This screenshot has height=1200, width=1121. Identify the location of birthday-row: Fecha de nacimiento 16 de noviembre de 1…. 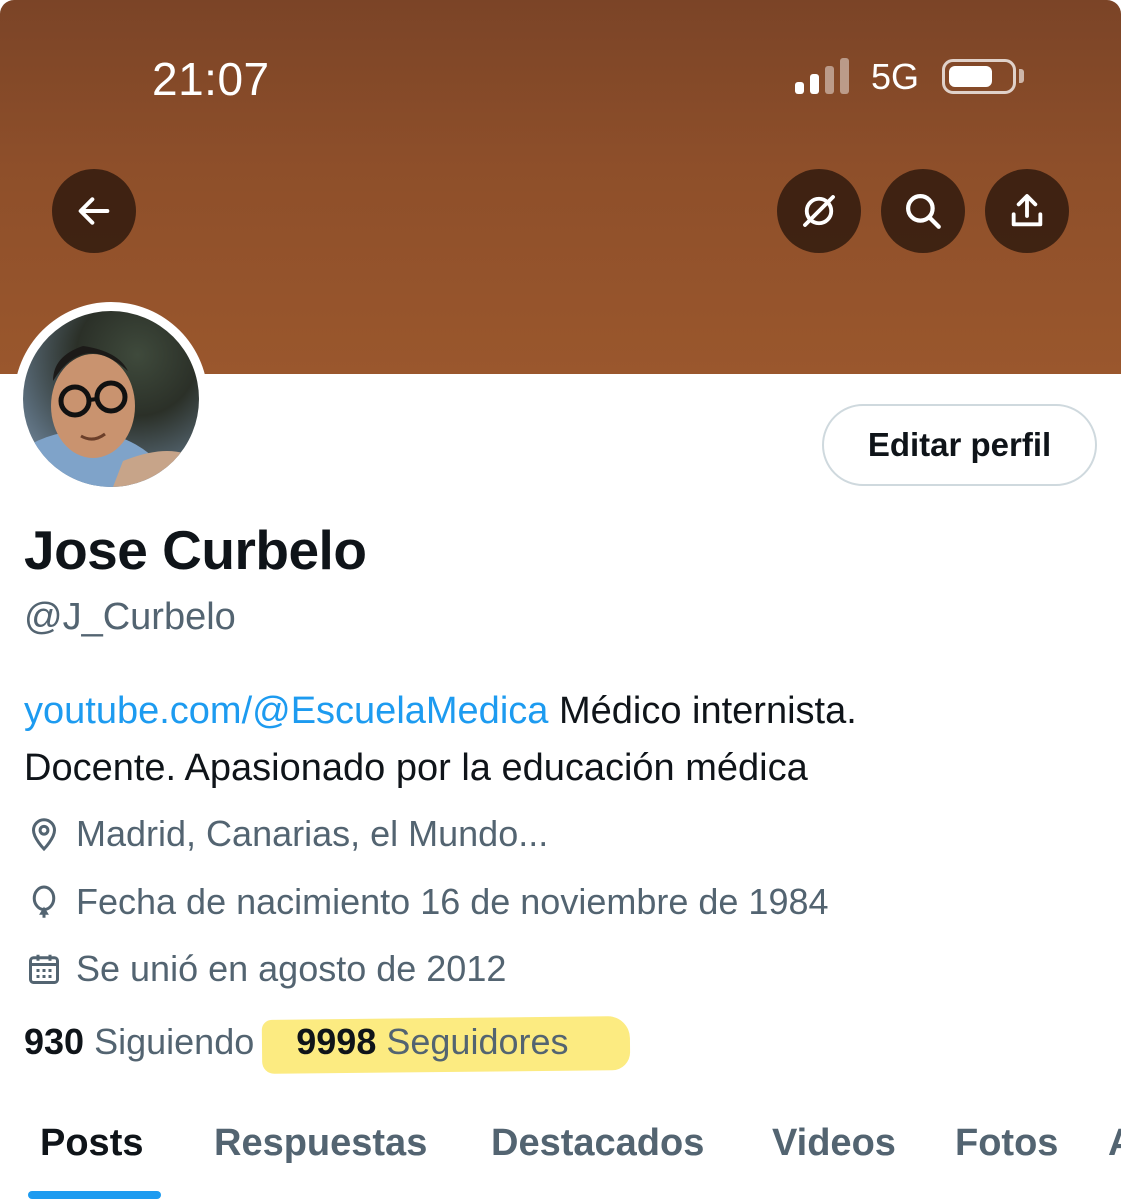
(426, 902).